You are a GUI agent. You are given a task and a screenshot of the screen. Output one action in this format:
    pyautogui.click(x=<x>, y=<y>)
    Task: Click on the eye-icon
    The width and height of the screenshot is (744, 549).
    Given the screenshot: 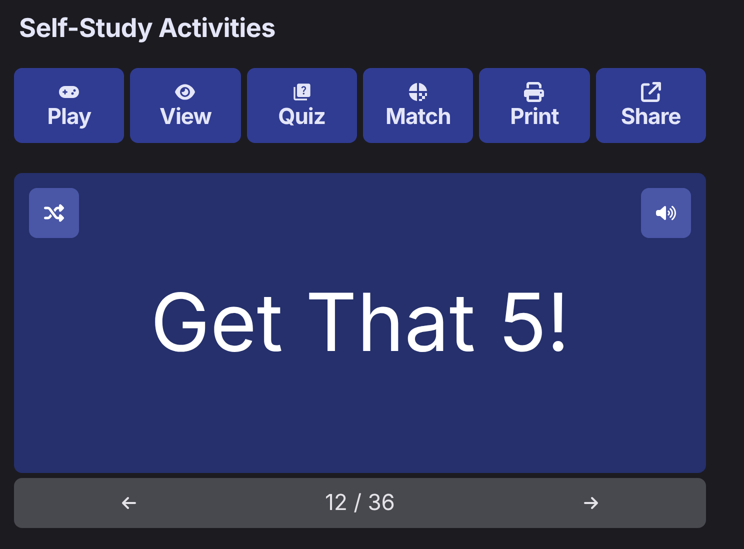 What is the action you would take?
    pyautogui.click(x=185, y=92)
    